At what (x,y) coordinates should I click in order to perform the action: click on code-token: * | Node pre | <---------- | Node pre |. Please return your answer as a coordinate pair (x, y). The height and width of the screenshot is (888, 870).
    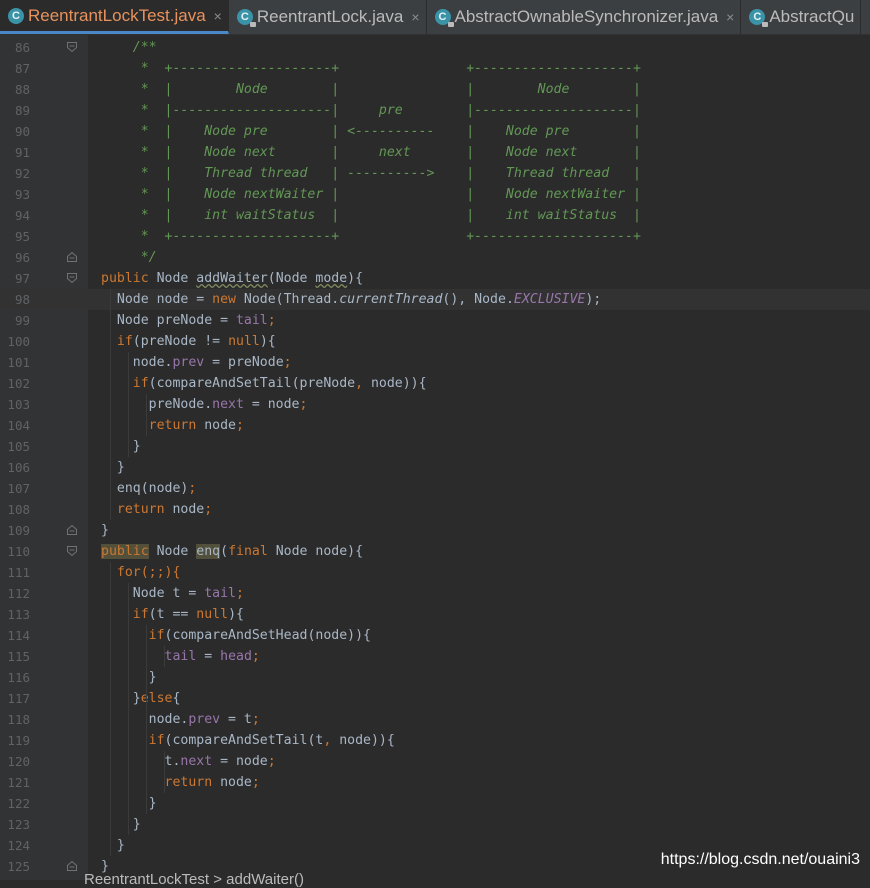
    Looking at the image, I should click on (371, 131).